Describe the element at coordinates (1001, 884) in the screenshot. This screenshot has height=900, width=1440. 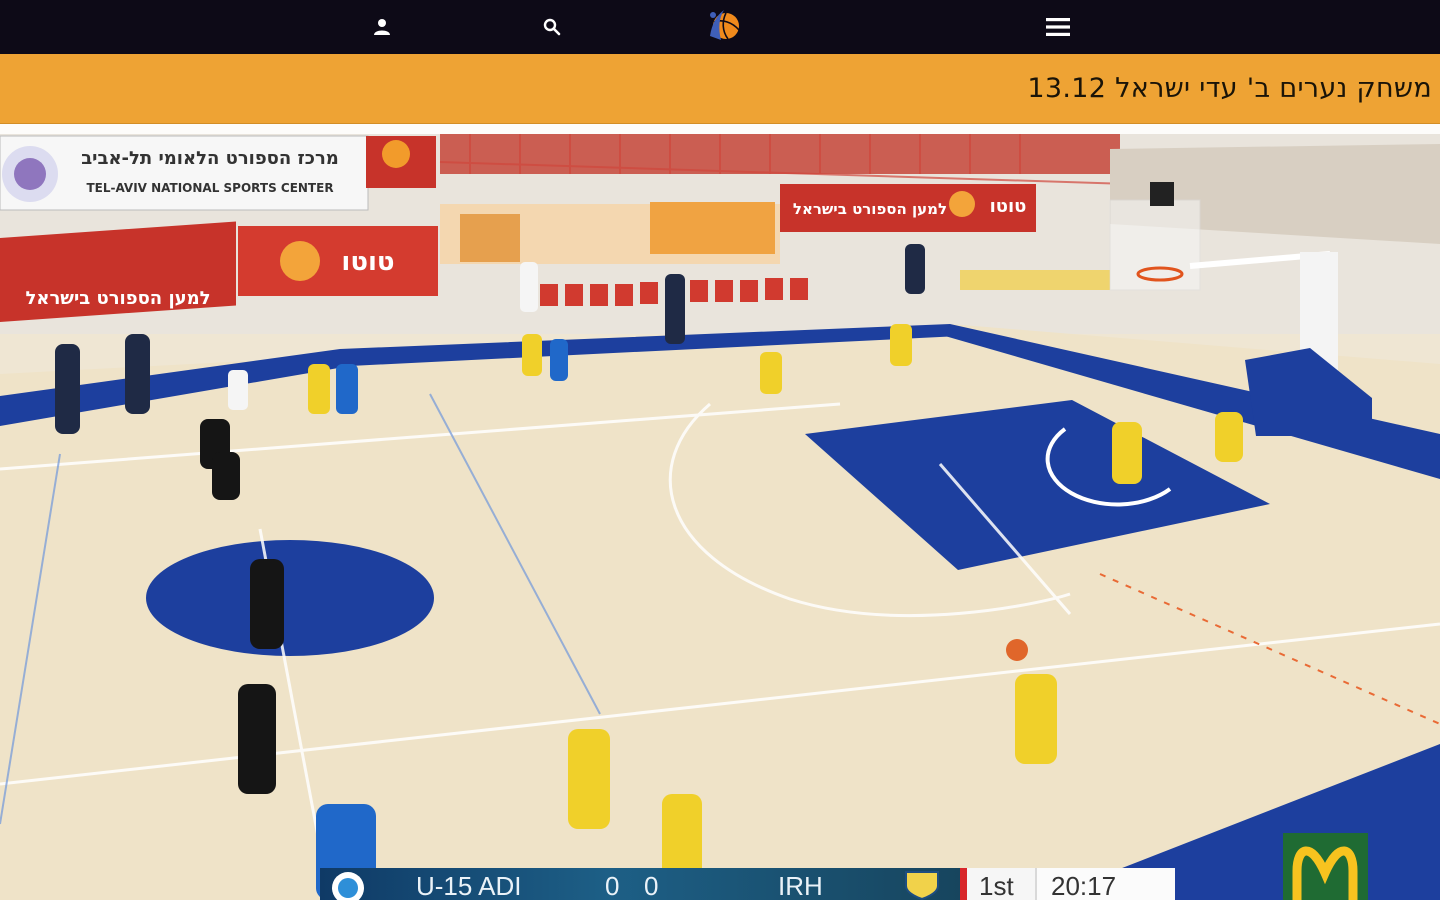
I see `game-period: 1st` at that location.